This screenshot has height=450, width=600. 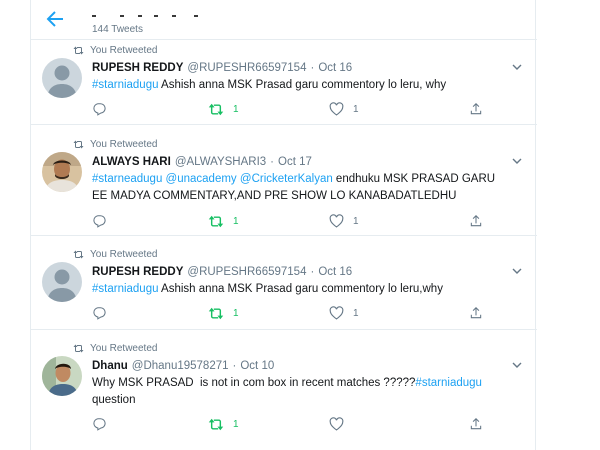 I want to click on tweet-date: Oct 10, so click(x=257, y=366).